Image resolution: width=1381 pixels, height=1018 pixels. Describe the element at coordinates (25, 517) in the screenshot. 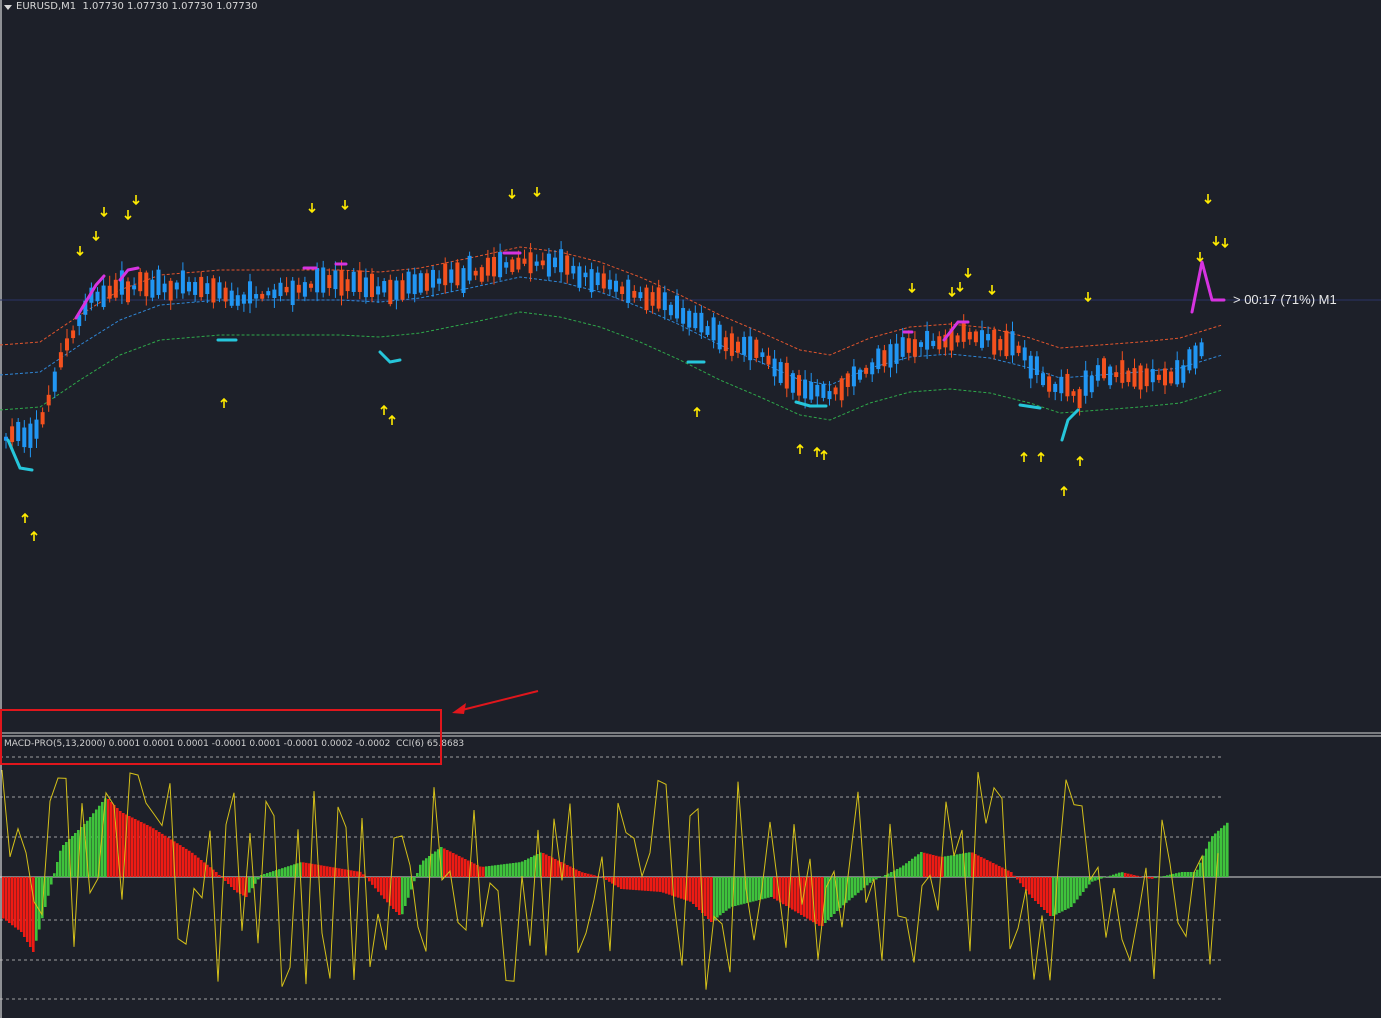

I see `arrow-up-icon` at that location.